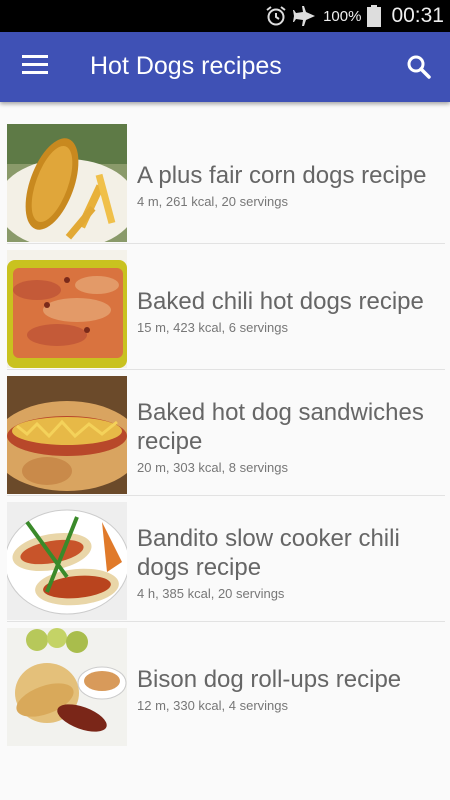 This screenshot has height=800, width=450. I want to click on battery-icon, so click(374, 16).